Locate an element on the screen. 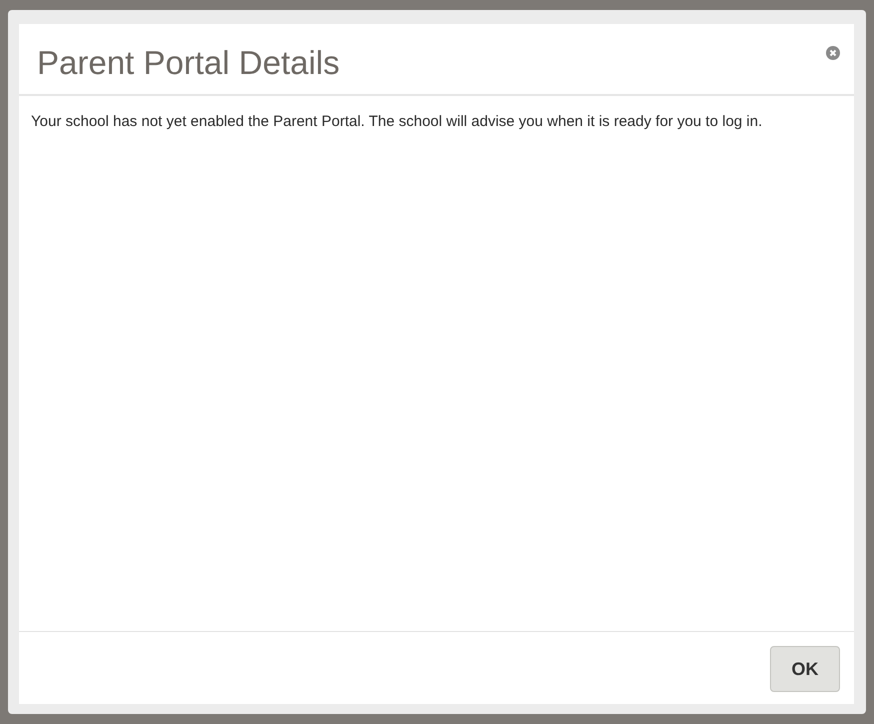 Image resolution: width=874 pixels, height=724 pixels. dialog-title: Parent Portal Details is located at coordinates (188, 63).